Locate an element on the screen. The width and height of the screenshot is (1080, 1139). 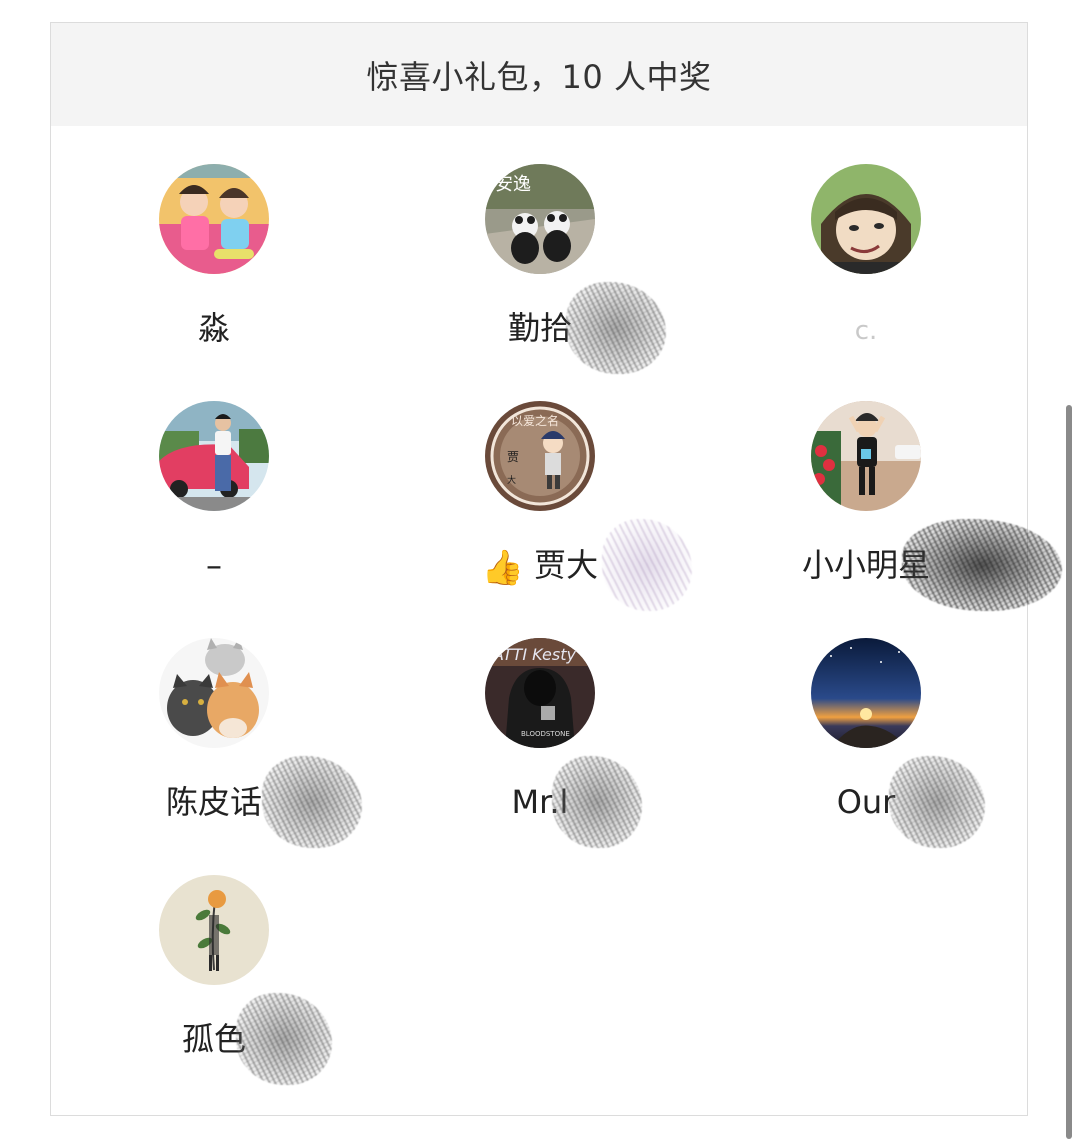
winner-item: – is located at coordinates (214, 481).